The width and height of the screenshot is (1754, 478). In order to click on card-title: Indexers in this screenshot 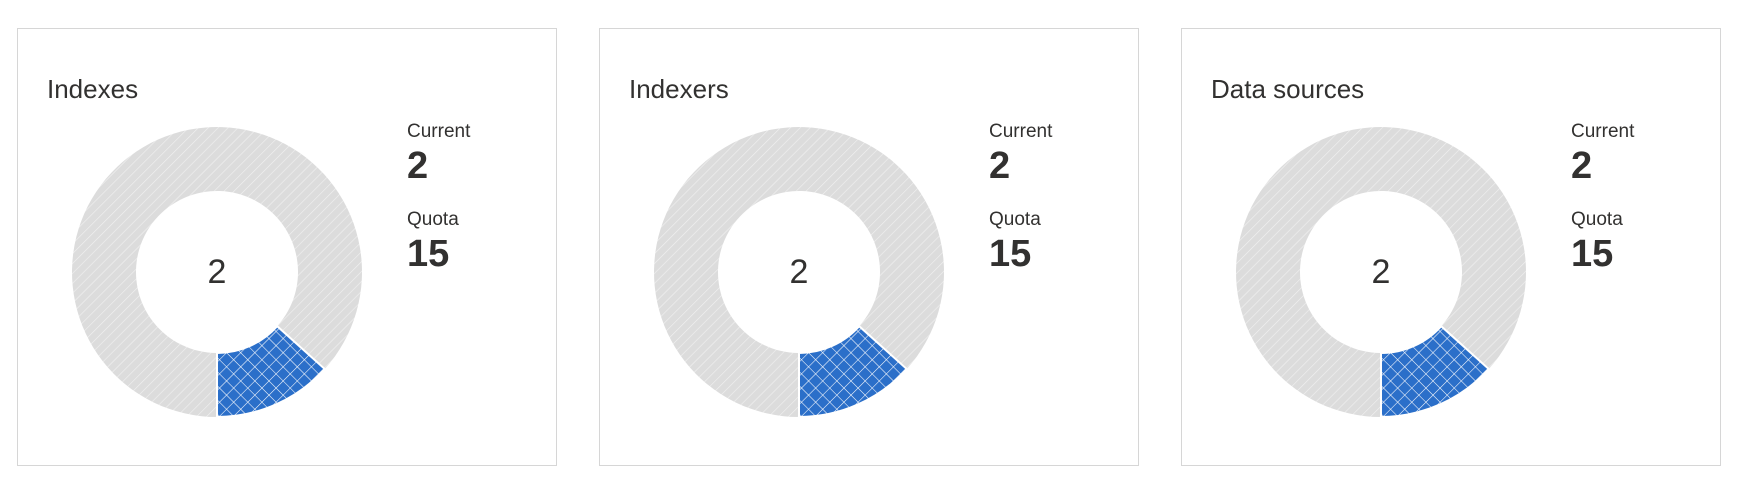, I will do `click(679, 89)`.